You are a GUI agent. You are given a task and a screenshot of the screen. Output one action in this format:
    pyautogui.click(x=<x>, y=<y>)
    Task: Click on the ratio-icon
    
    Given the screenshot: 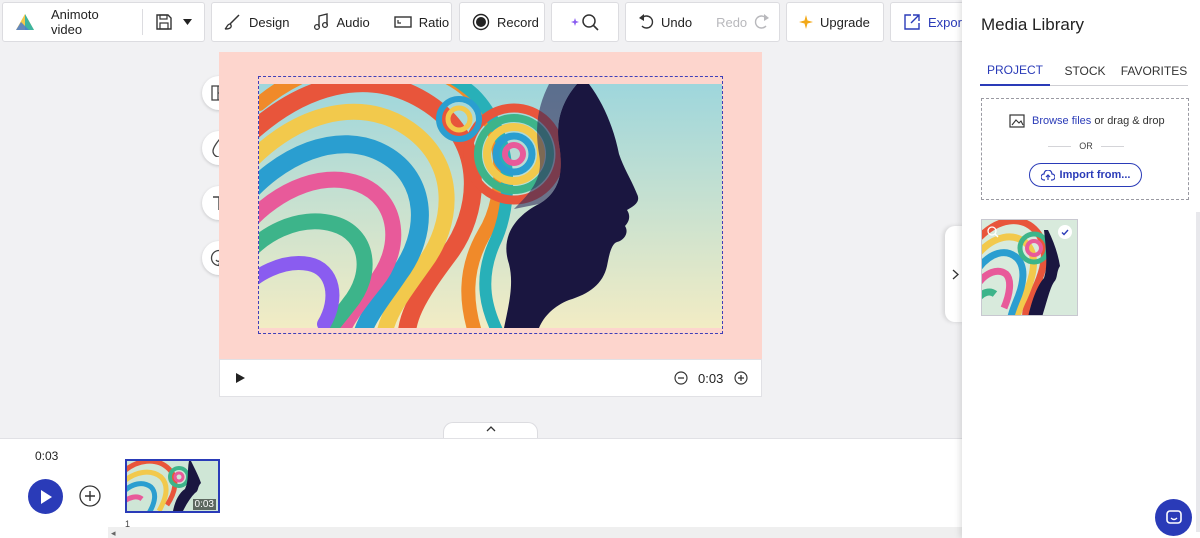 What is the action you would take?
    pyautogui.click(x=403, y=22)
    